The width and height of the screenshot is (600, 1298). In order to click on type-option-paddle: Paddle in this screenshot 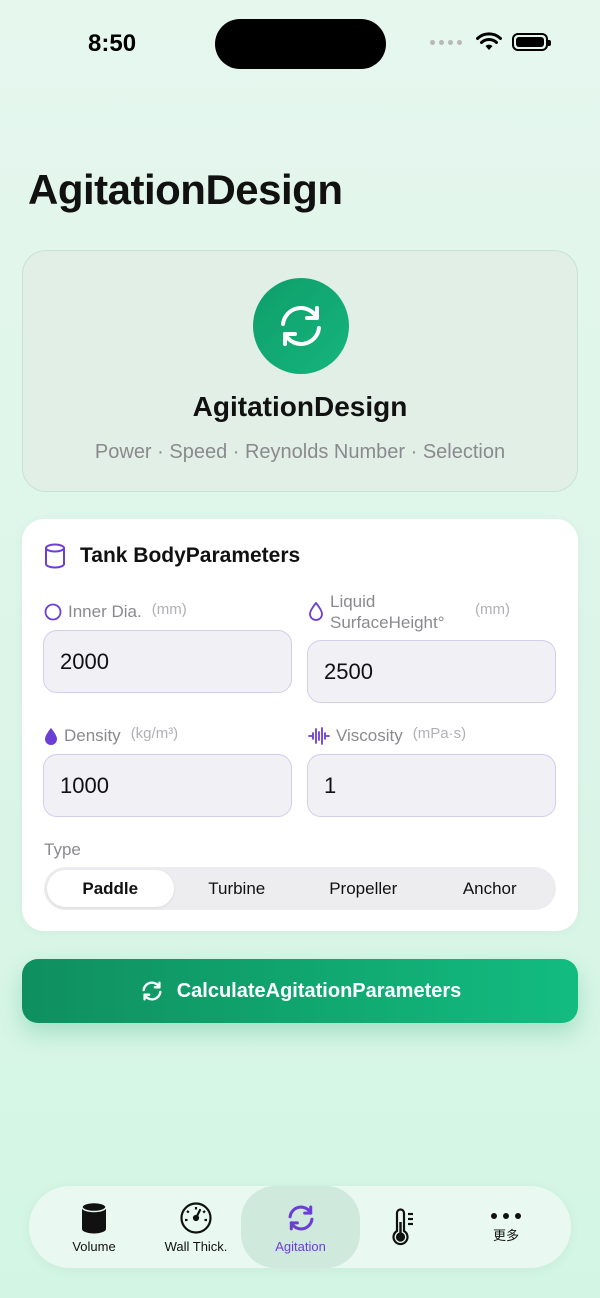, I will do `click(110, 888)`.